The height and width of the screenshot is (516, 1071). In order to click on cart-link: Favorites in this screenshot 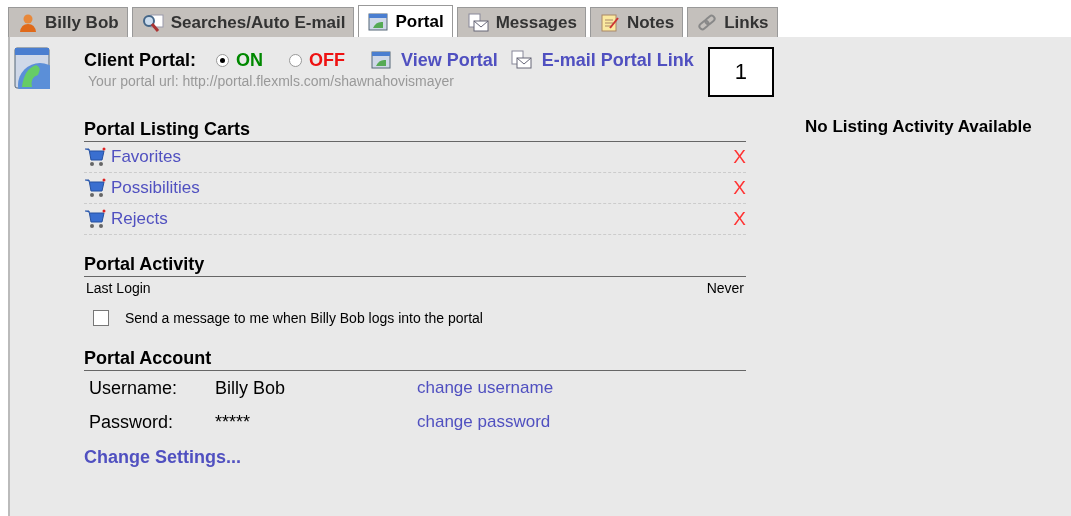, I will do `click(146, 157)`.